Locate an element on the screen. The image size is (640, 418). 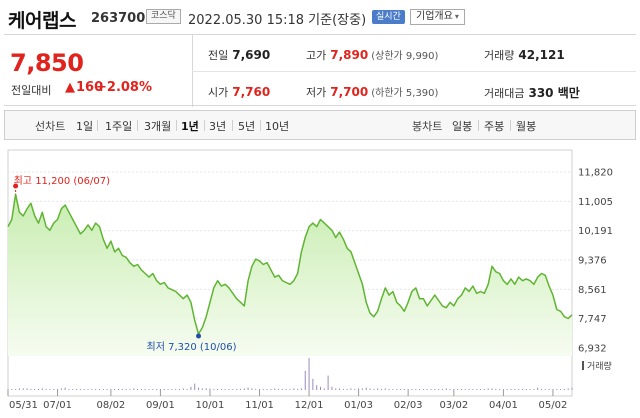
chart-toolbar: 선차트 1일 1주일 3개월 1년 3년 5년 10년 봉차트 일봉 주봉 월봉 is located at coordinates (320, 125).